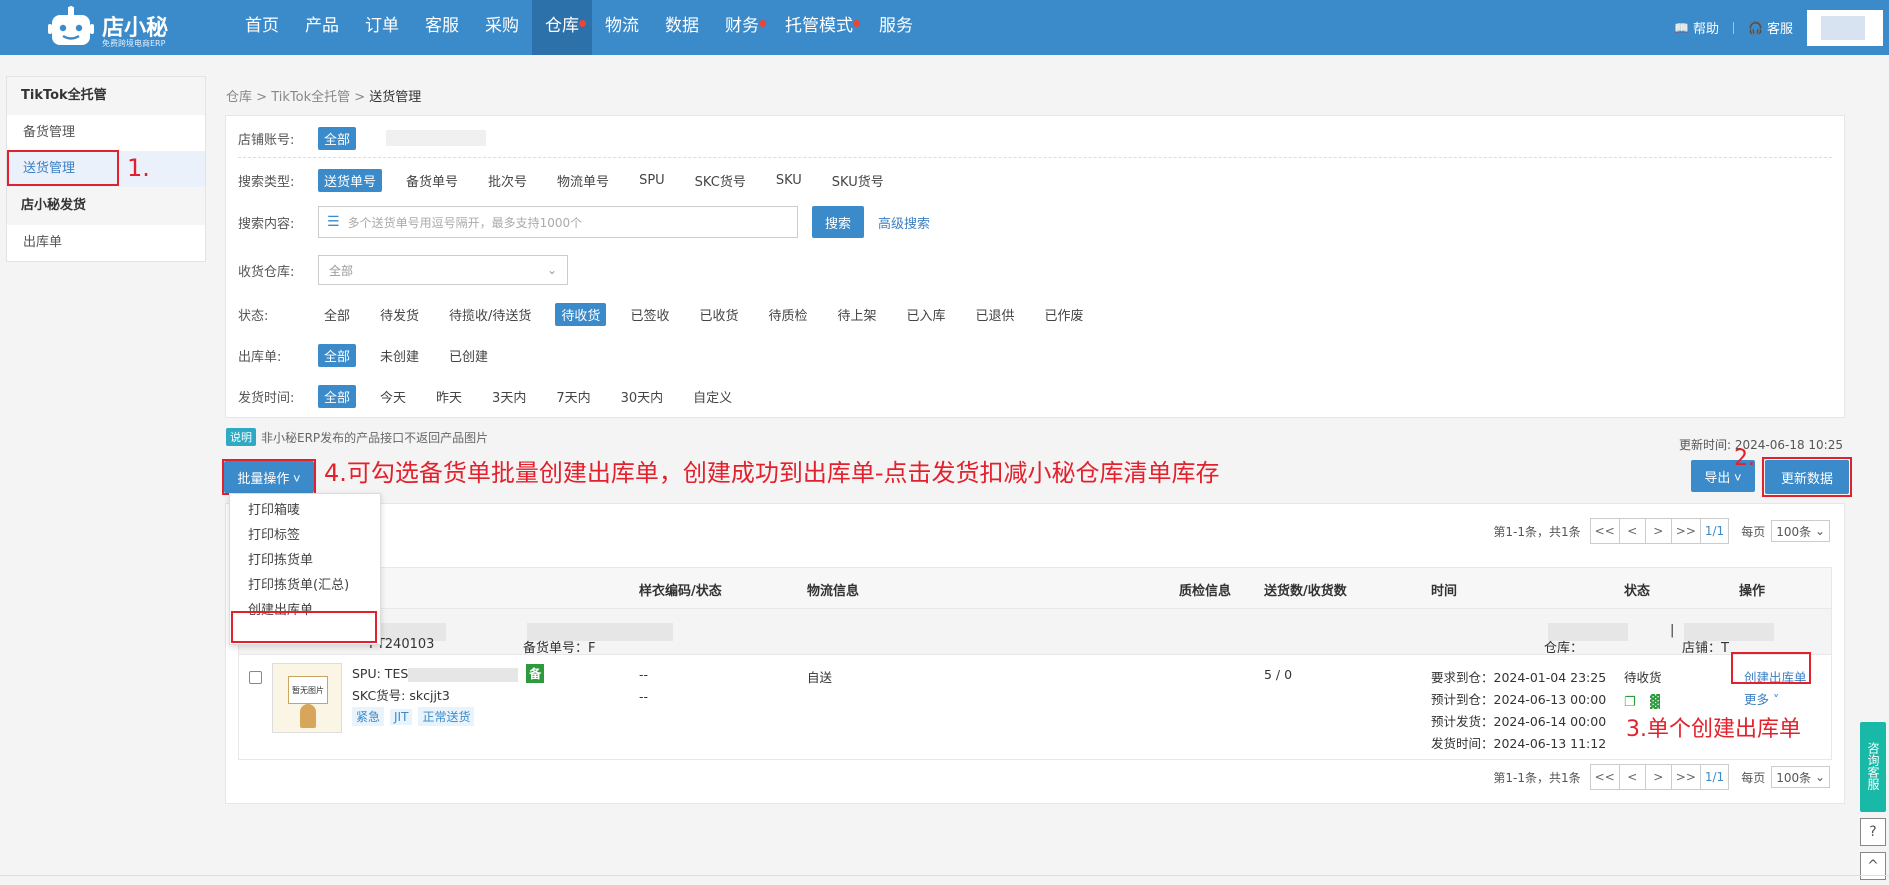  I want to click on breadcrumb-tiktok: TikTok全托管, so click(310, 97).